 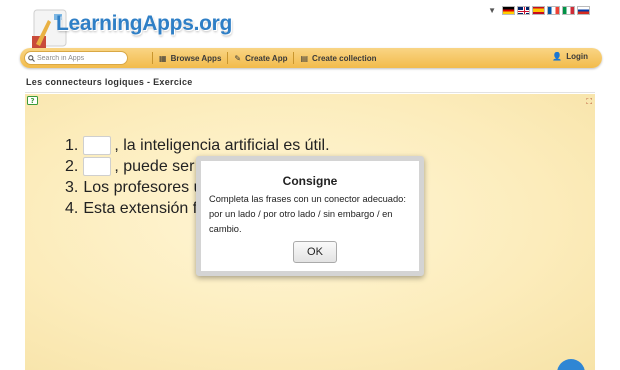 I want to click on collection-icon: ▤, so click(x=304, y=58).